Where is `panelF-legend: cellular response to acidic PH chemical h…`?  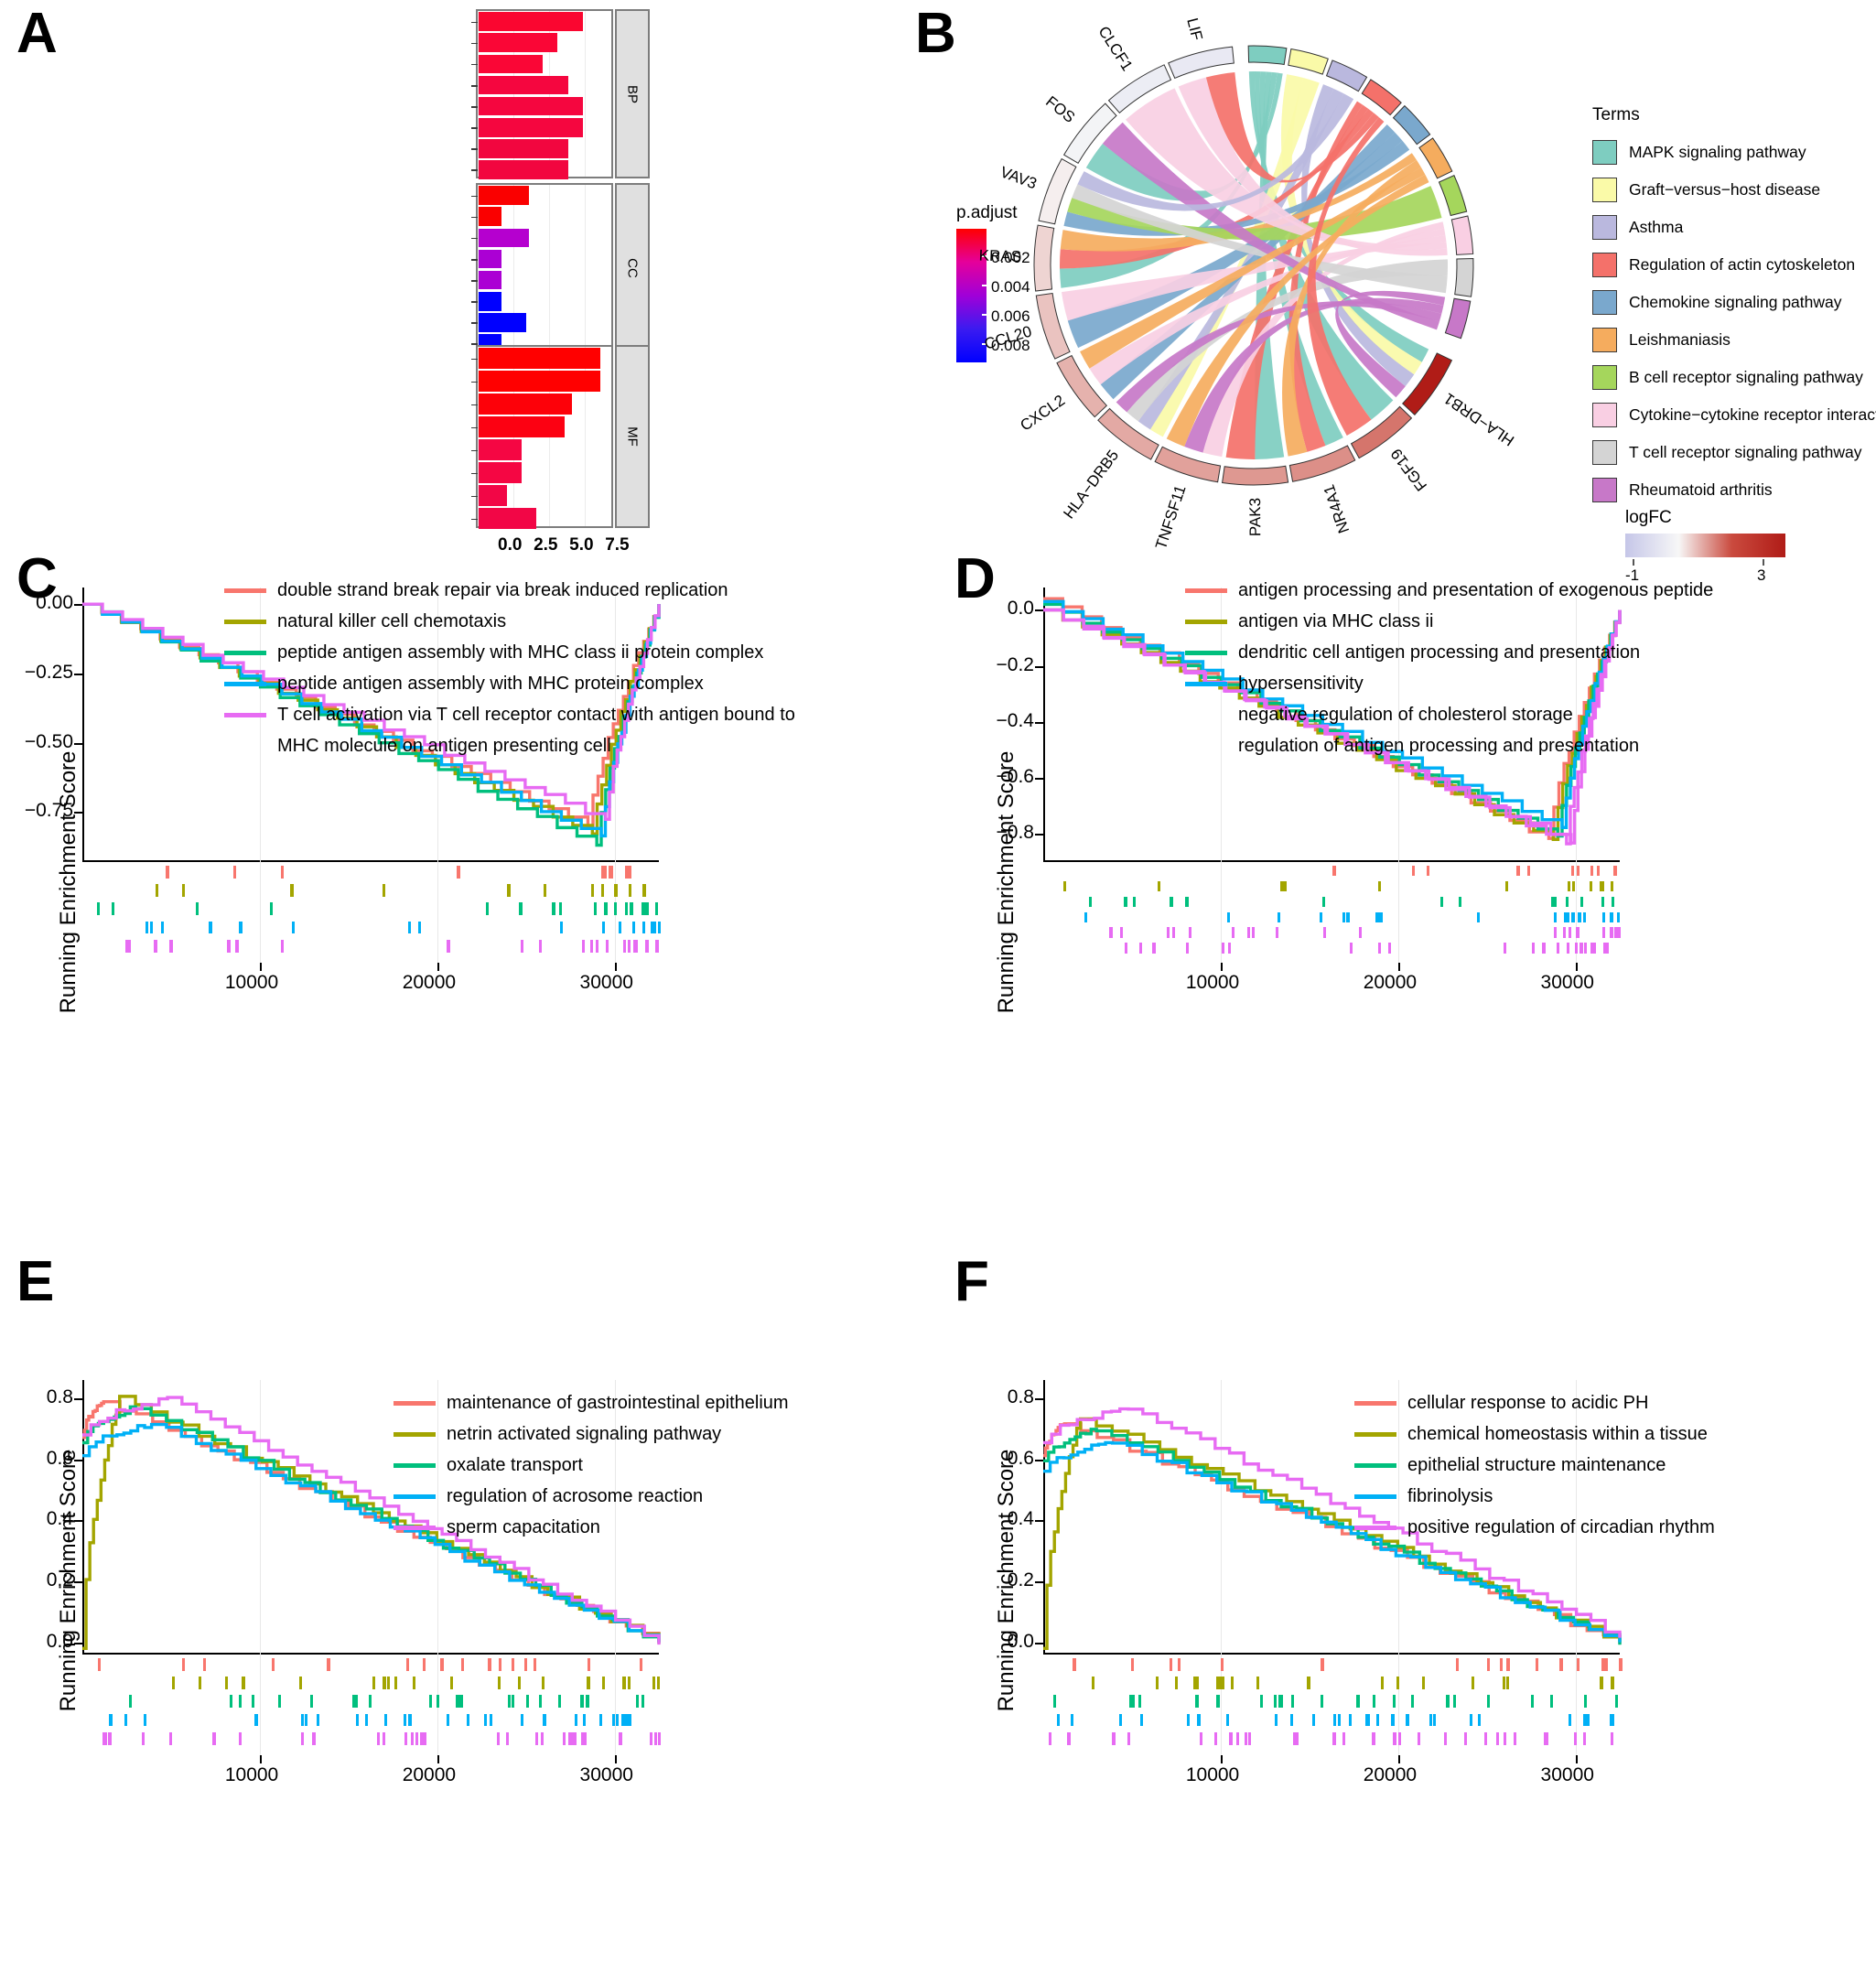
panelF-legend: cellular response to acidic PH chemical h… is located at coordinates (1535, 1467).